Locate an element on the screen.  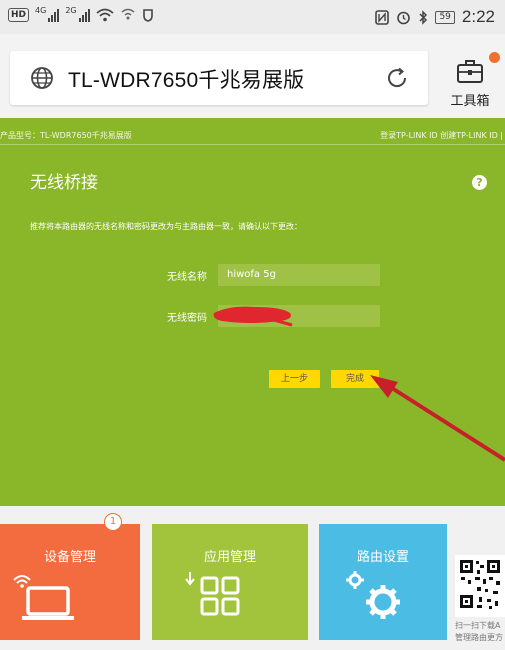
app-header: TL-WDR7650千兆易展版 工具箱 is located at coordinates (252, 76).